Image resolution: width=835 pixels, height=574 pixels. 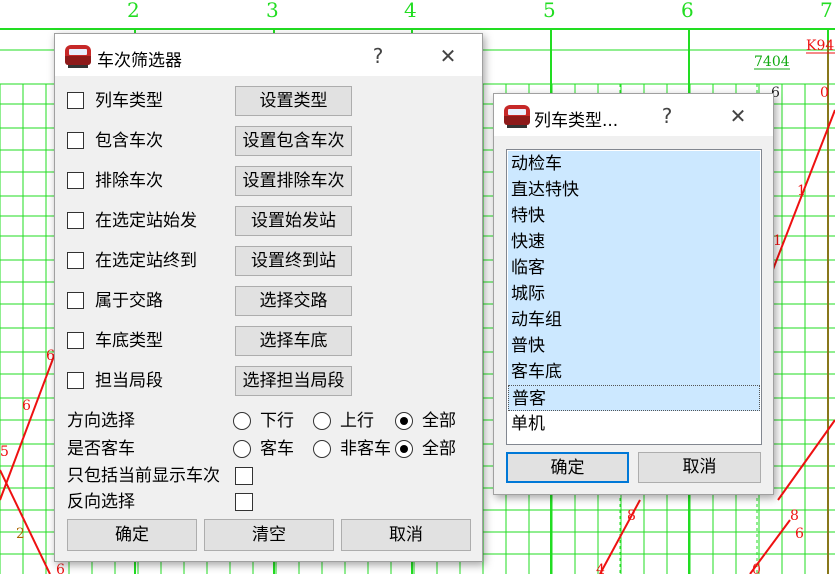 I want to click on train-type-item: 快速, so click(x=634, y=242).